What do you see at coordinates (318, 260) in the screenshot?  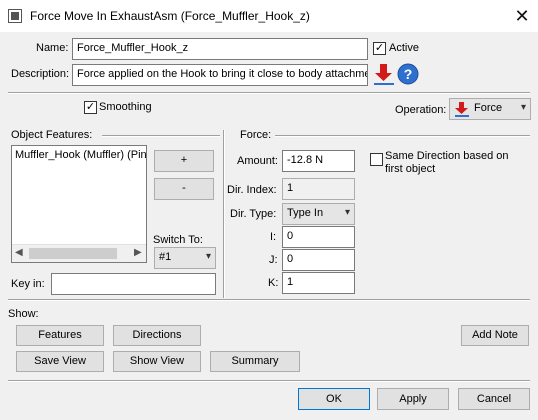 I see `j-field: 0` at bounding box center [318, 260].